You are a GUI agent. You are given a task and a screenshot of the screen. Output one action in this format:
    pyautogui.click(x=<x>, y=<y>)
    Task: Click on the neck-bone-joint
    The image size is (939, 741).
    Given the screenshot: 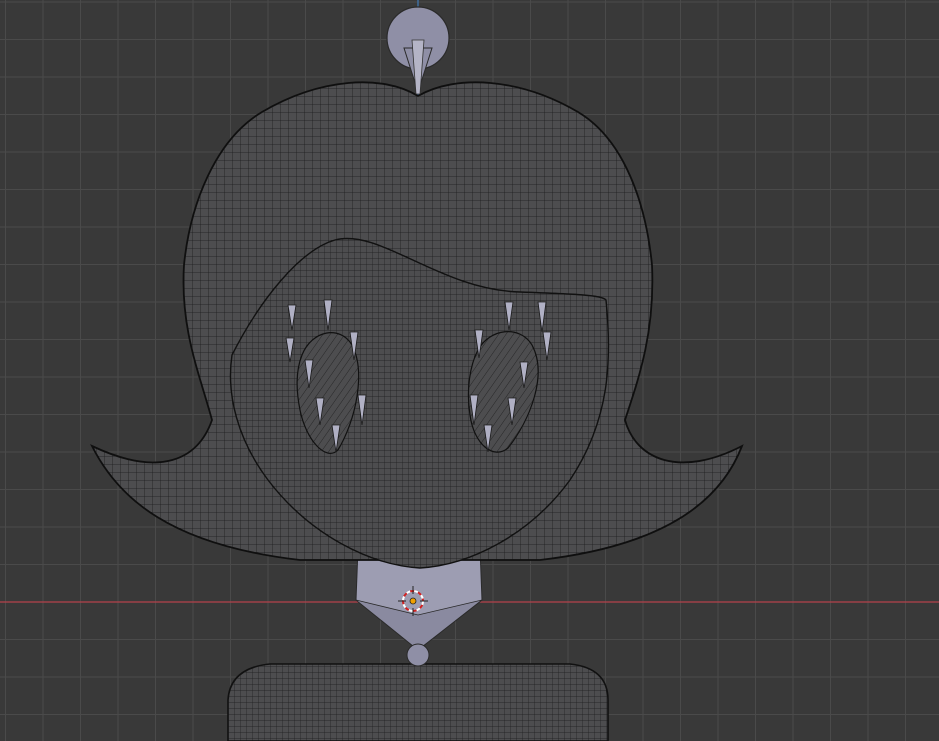 What is the action you would take?
    pyautogui.click(x=418, y=655)
    